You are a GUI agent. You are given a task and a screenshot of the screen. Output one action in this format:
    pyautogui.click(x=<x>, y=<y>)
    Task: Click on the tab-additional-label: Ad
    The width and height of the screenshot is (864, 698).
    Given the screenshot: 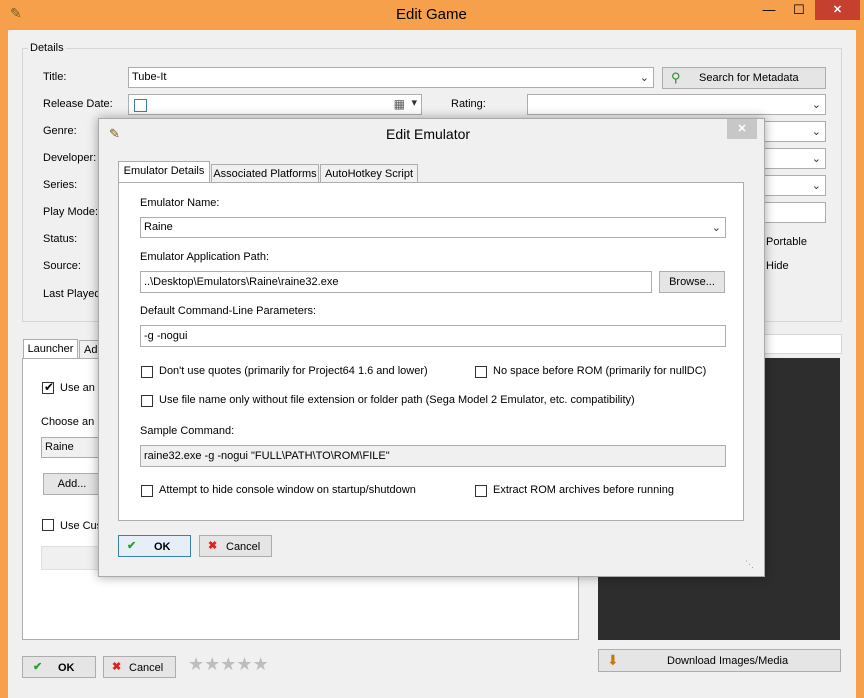 What is the action you would take?
    pyautogui.click(x=91, y=350)
    